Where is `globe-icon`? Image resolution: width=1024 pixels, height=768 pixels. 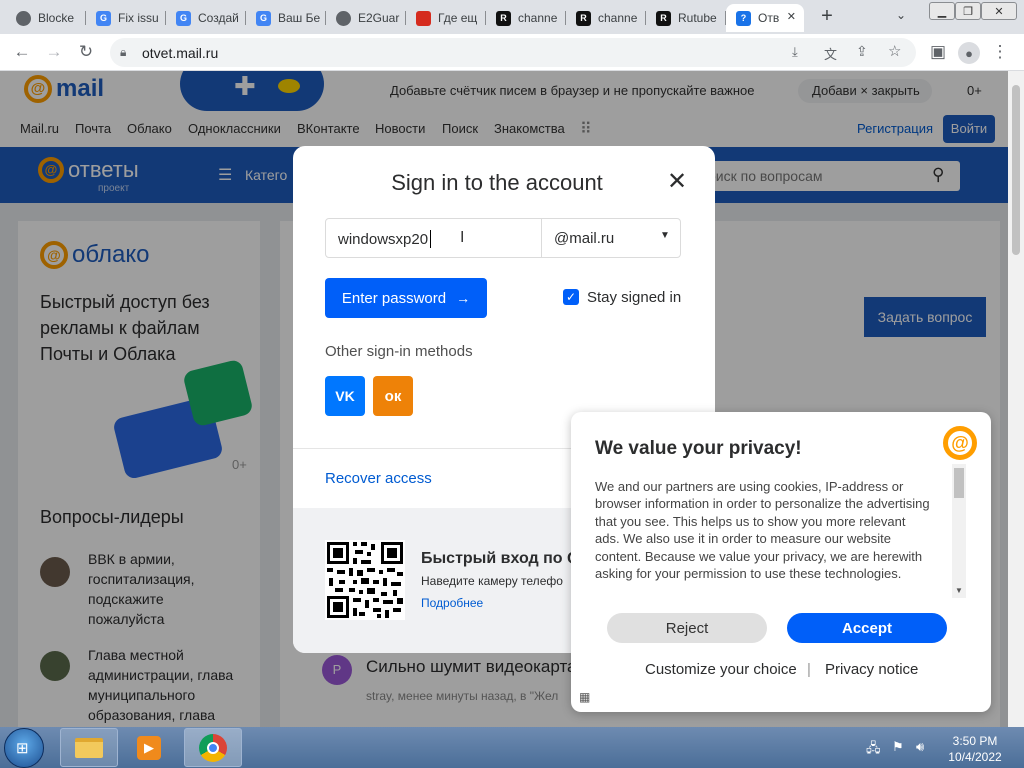 globe-icon is located at coordinates (343, 18).